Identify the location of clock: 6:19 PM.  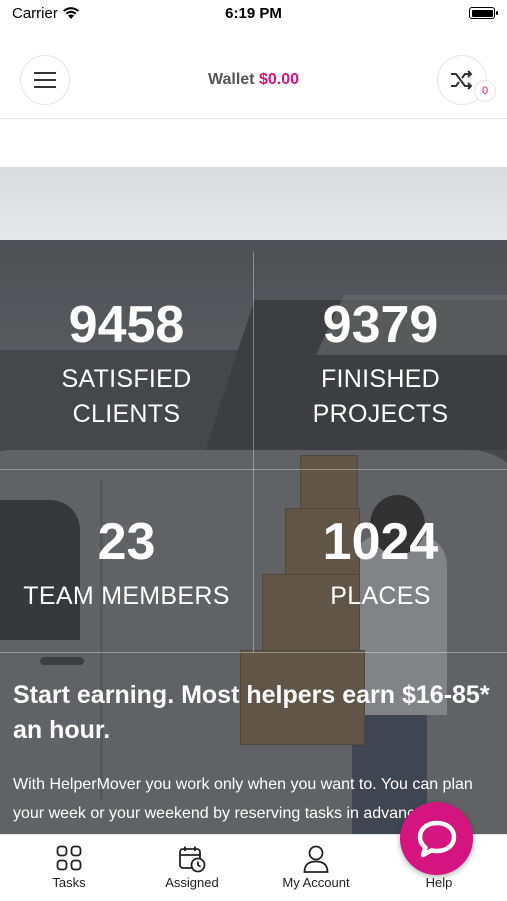
(253, 13).